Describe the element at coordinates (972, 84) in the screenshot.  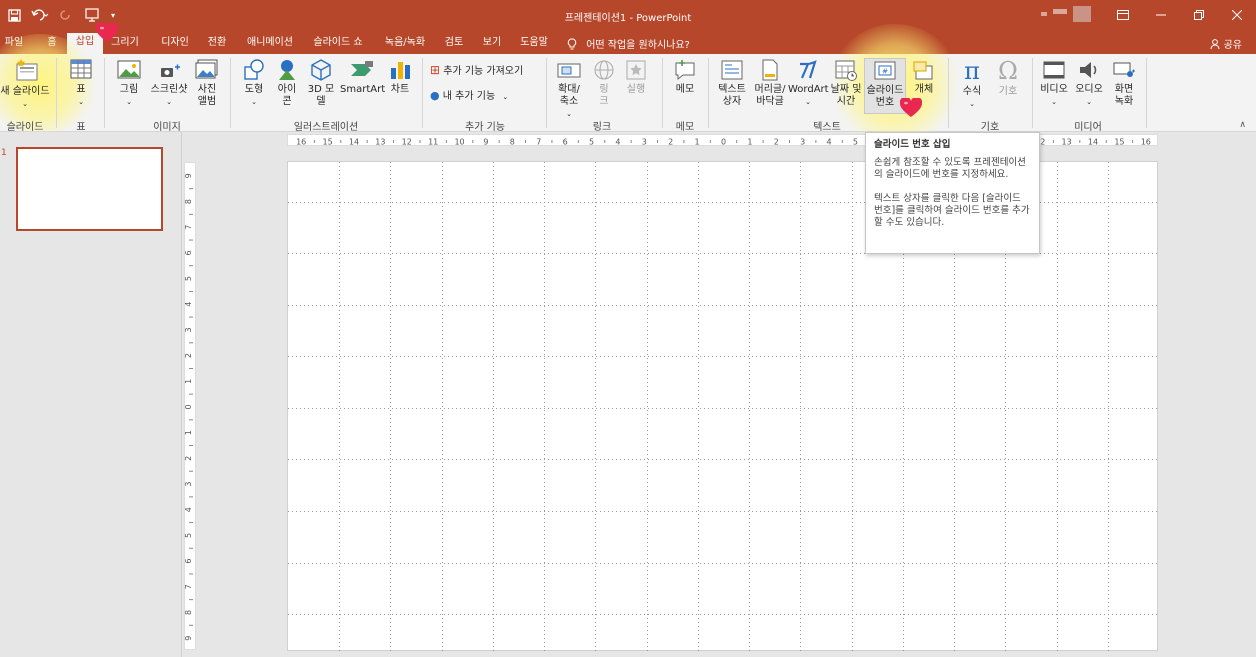
I see `equation-button: π 수식 ⌄` at that location.